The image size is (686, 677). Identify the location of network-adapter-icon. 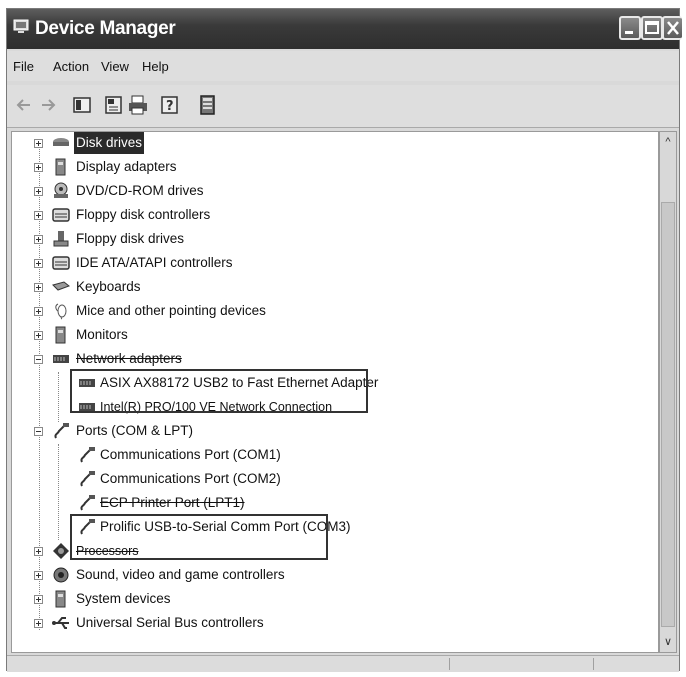
(61, 359).